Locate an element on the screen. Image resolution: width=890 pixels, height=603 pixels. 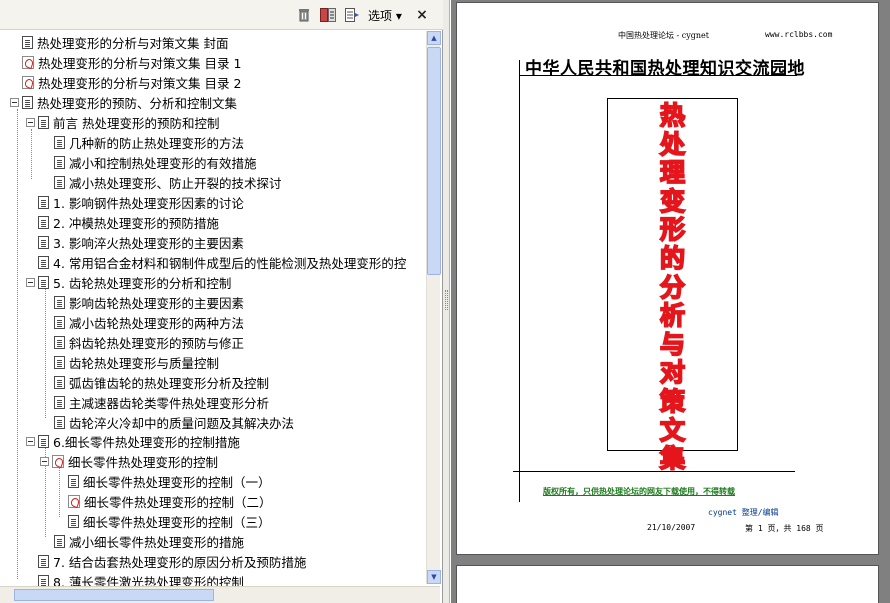
bookmarks-vertical-scrollbar: ▲ ▼ is located at coordinates (433, 307).